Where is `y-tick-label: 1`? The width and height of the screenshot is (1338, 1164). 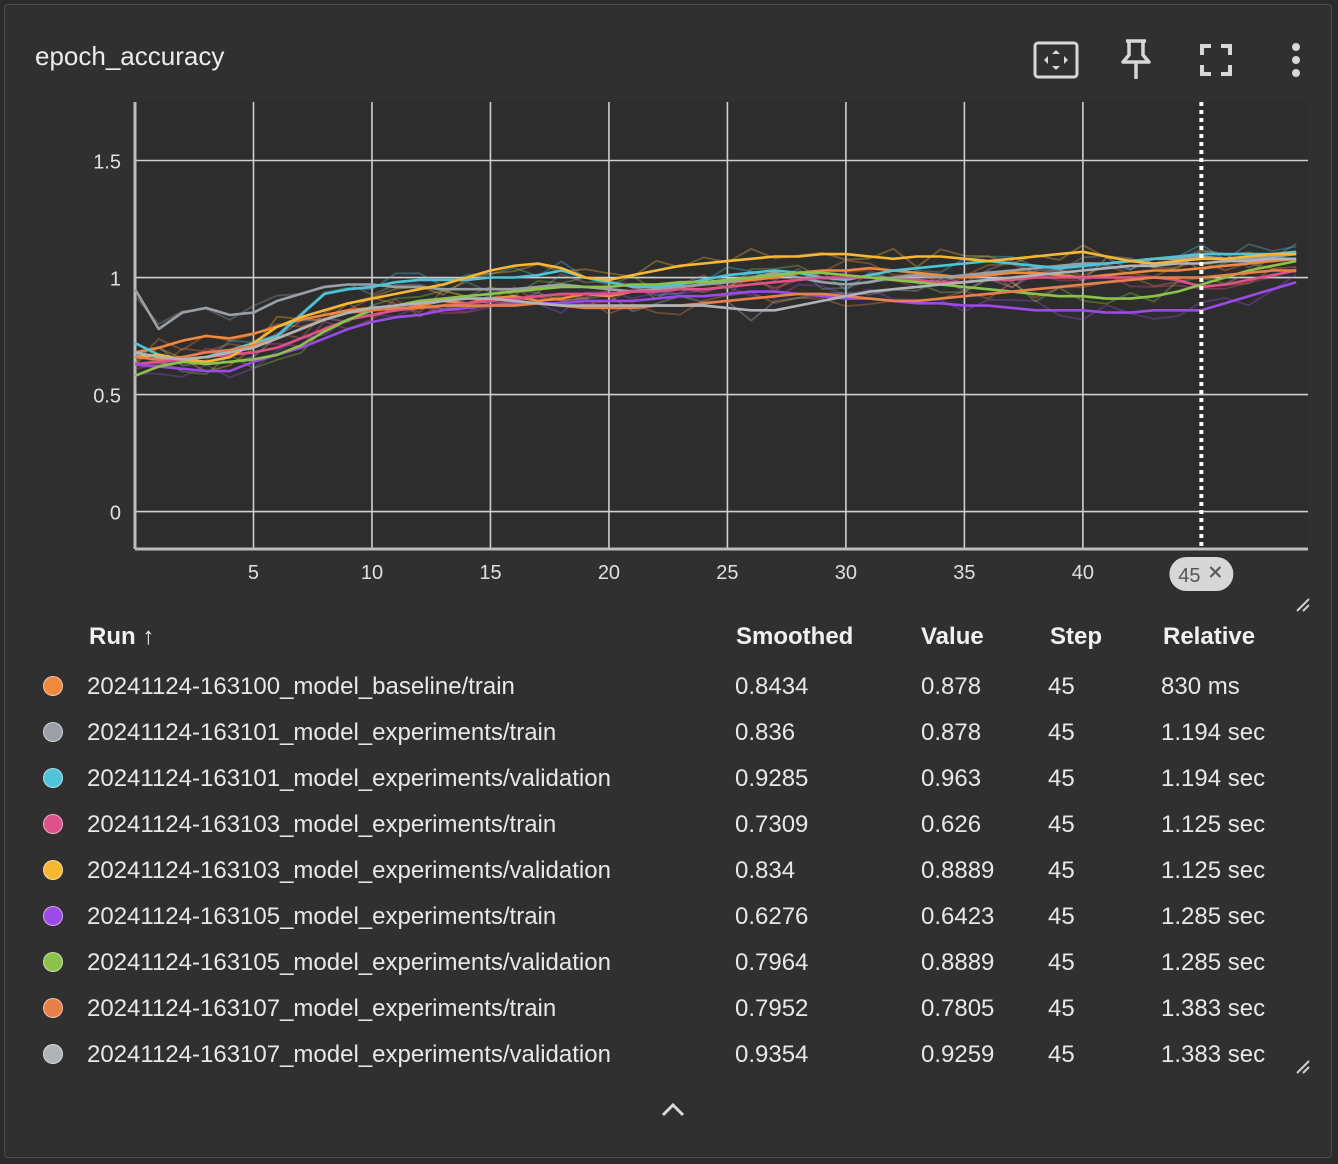 y-tick-label: 1 is located at coordinates (115, 280).